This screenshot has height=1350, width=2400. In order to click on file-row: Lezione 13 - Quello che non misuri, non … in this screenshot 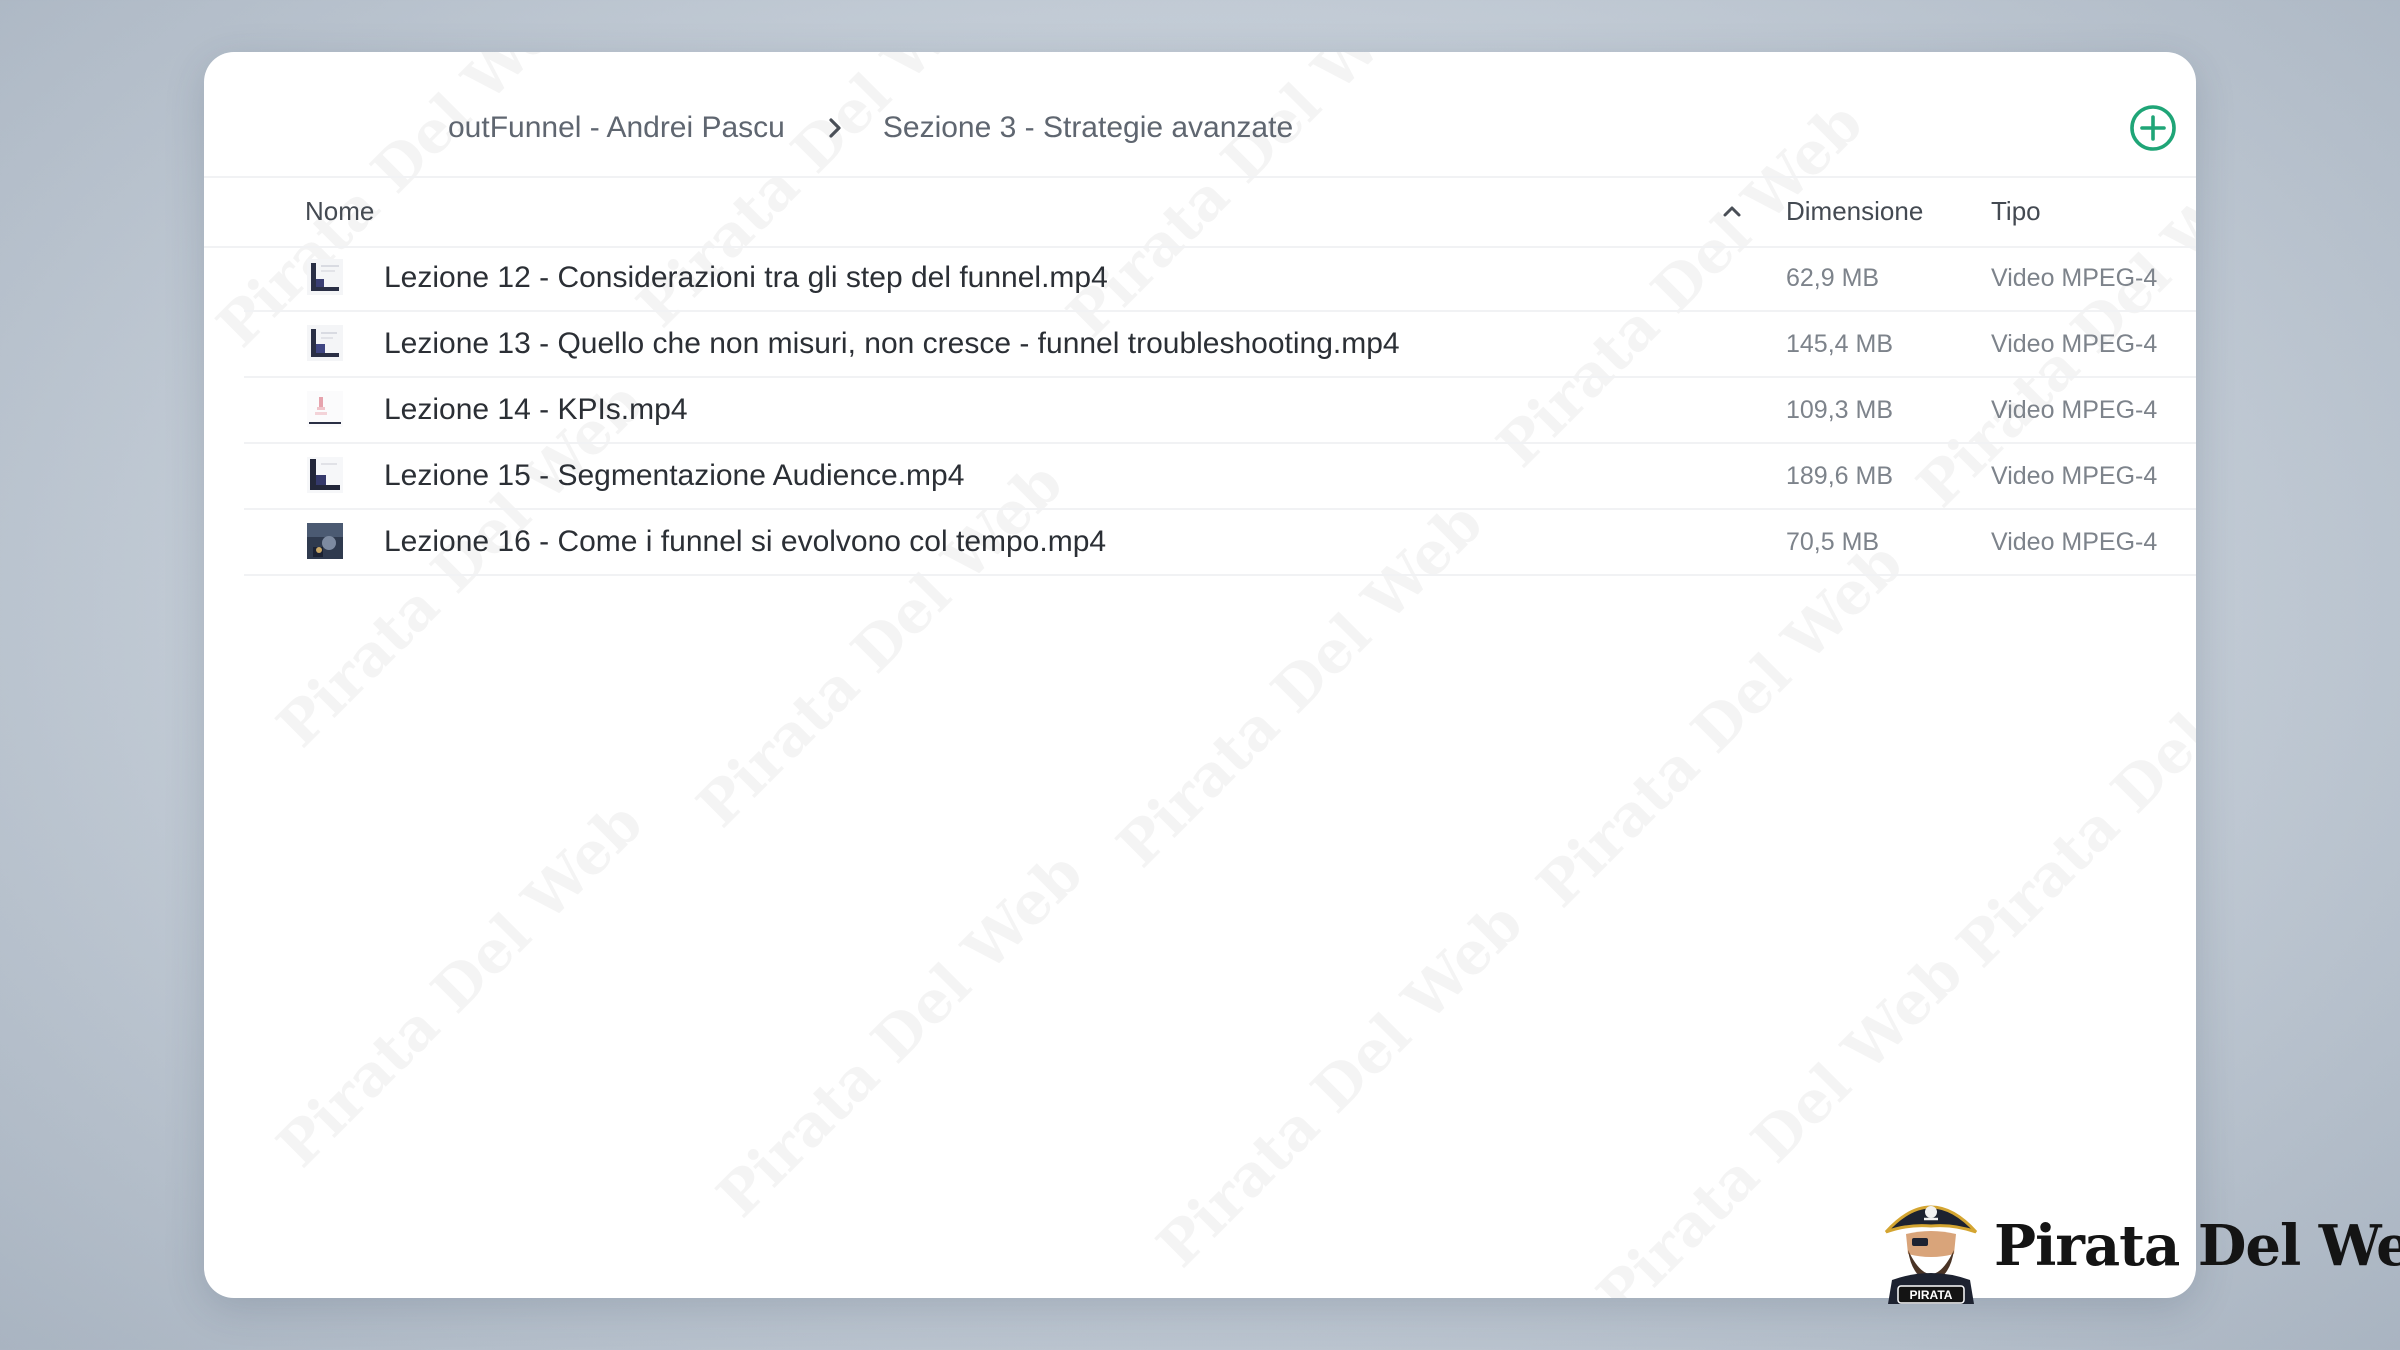, I will do `click(1220, 345)`.